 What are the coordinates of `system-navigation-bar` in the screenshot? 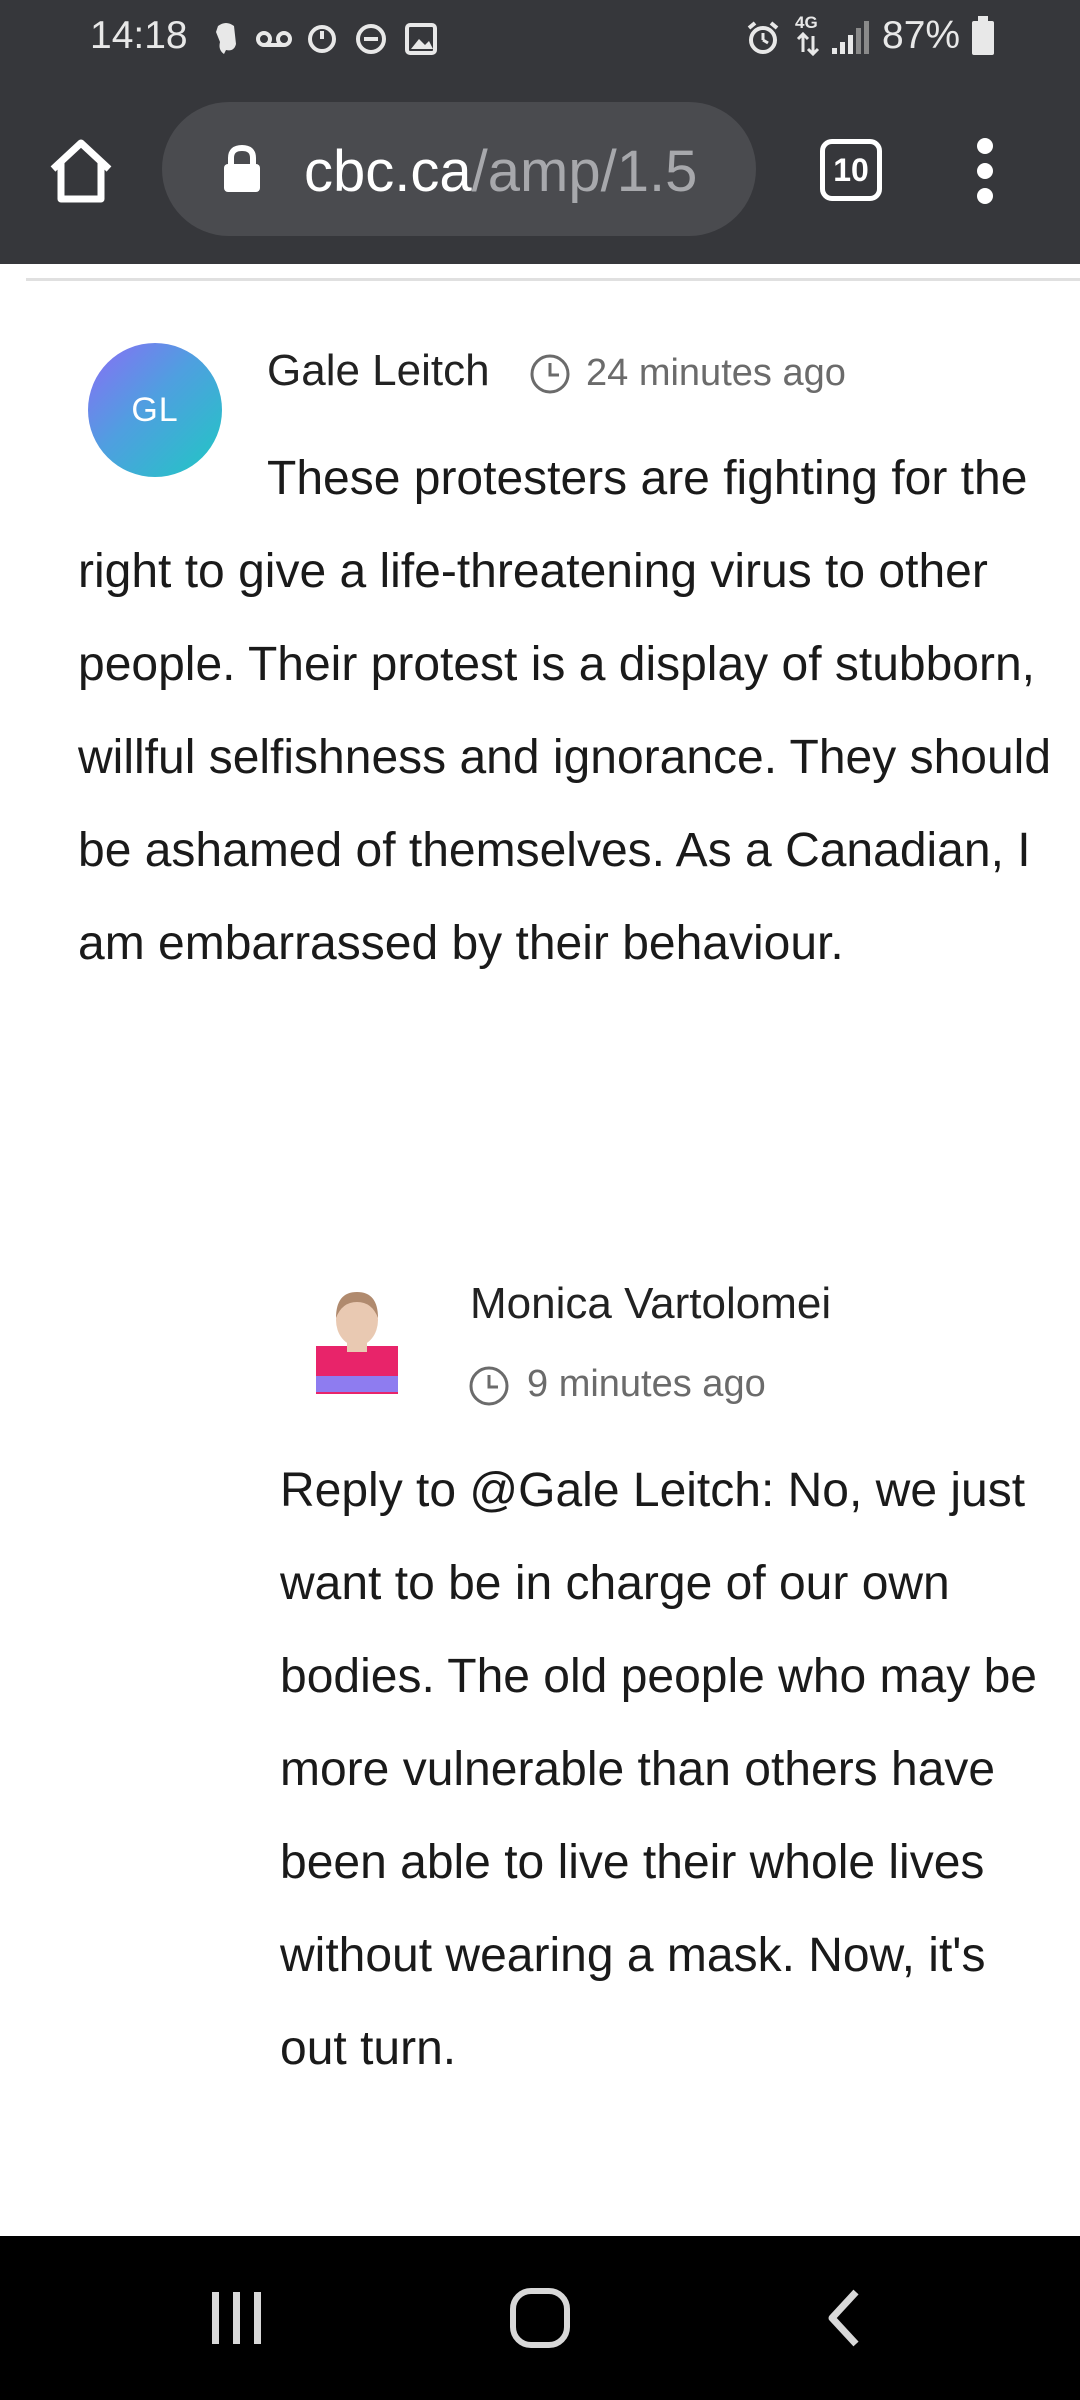 It's located at (540, 2318).